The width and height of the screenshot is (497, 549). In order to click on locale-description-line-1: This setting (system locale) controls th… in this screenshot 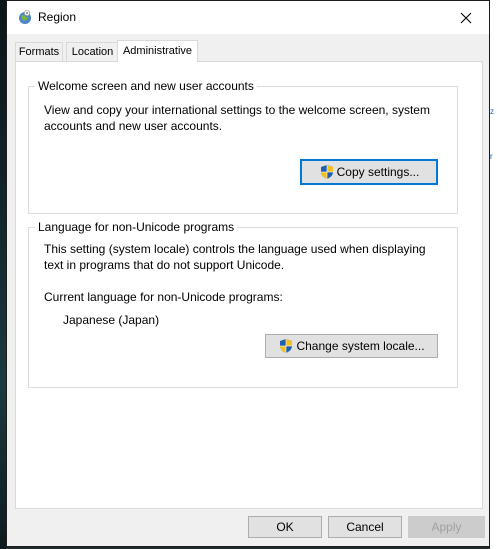, I will do `click(235, 249)`.